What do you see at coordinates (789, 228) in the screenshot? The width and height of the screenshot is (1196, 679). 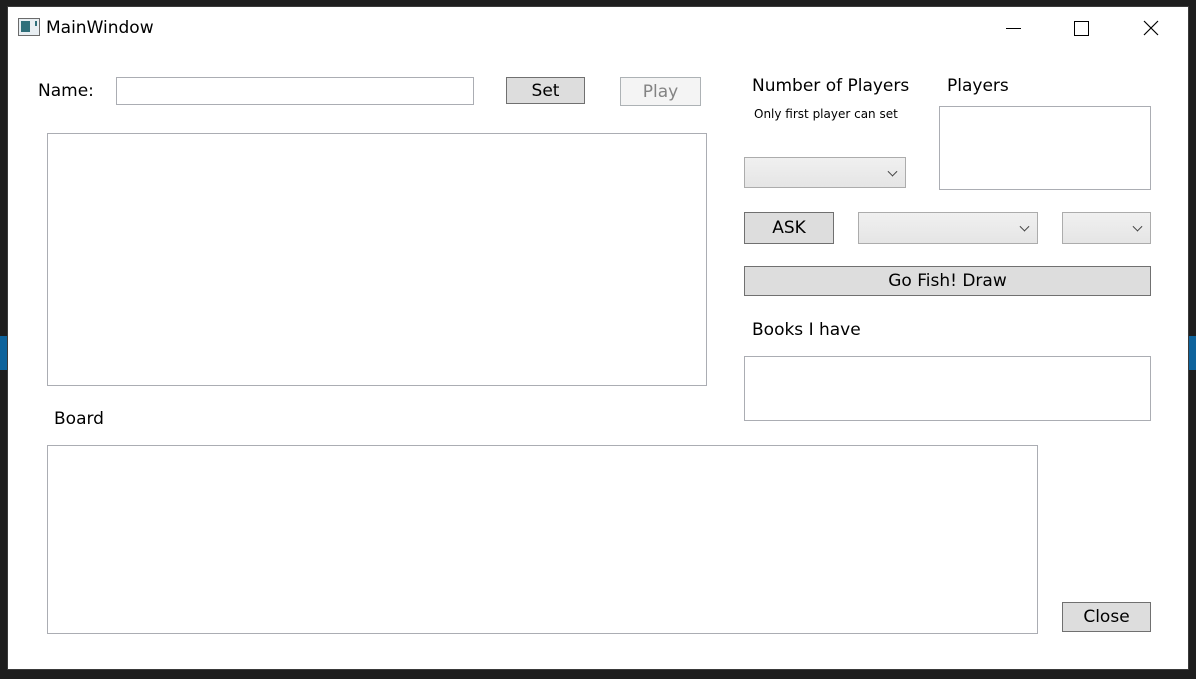 I see `ask-button: ASK` at bounding box center [789, 228].